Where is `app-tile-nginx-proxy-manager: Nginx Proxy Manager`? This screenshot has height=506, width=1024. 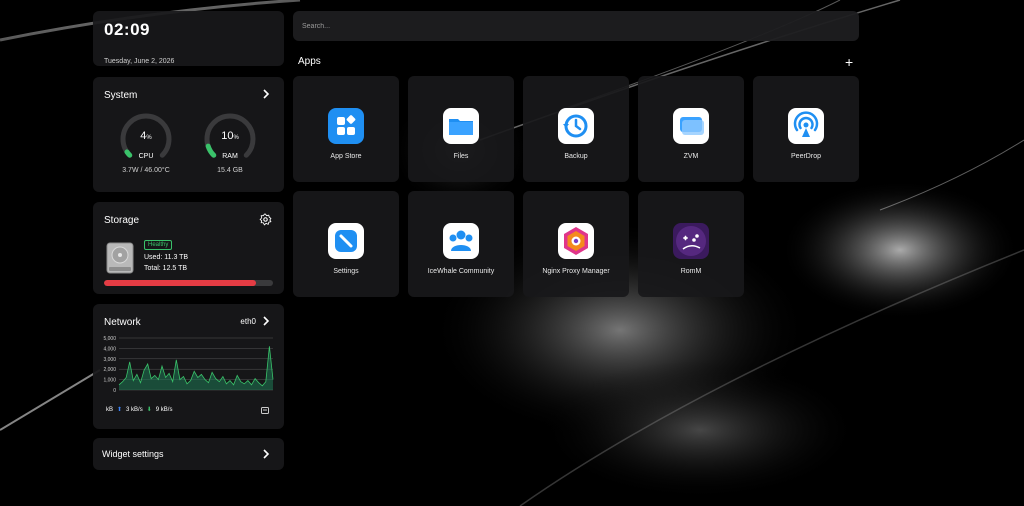 app-tile-nginx-proxy-manager: Nginx Proxy Manager is located at coordinates (576, 244).